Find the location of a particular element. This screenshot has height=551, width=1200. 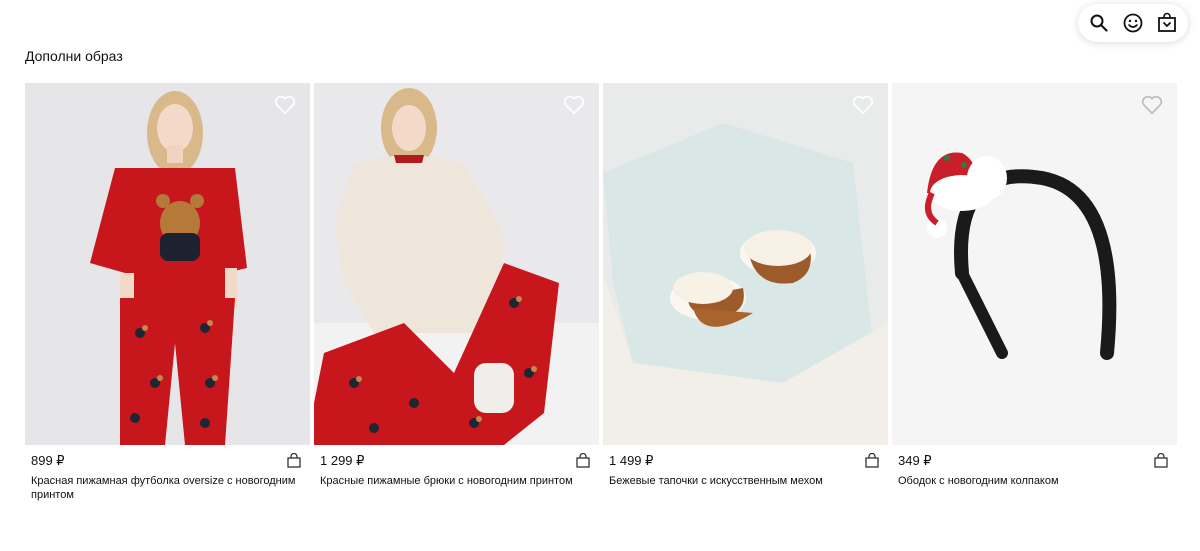

shopping-bag-icon is located at coordinates (1167, 22).